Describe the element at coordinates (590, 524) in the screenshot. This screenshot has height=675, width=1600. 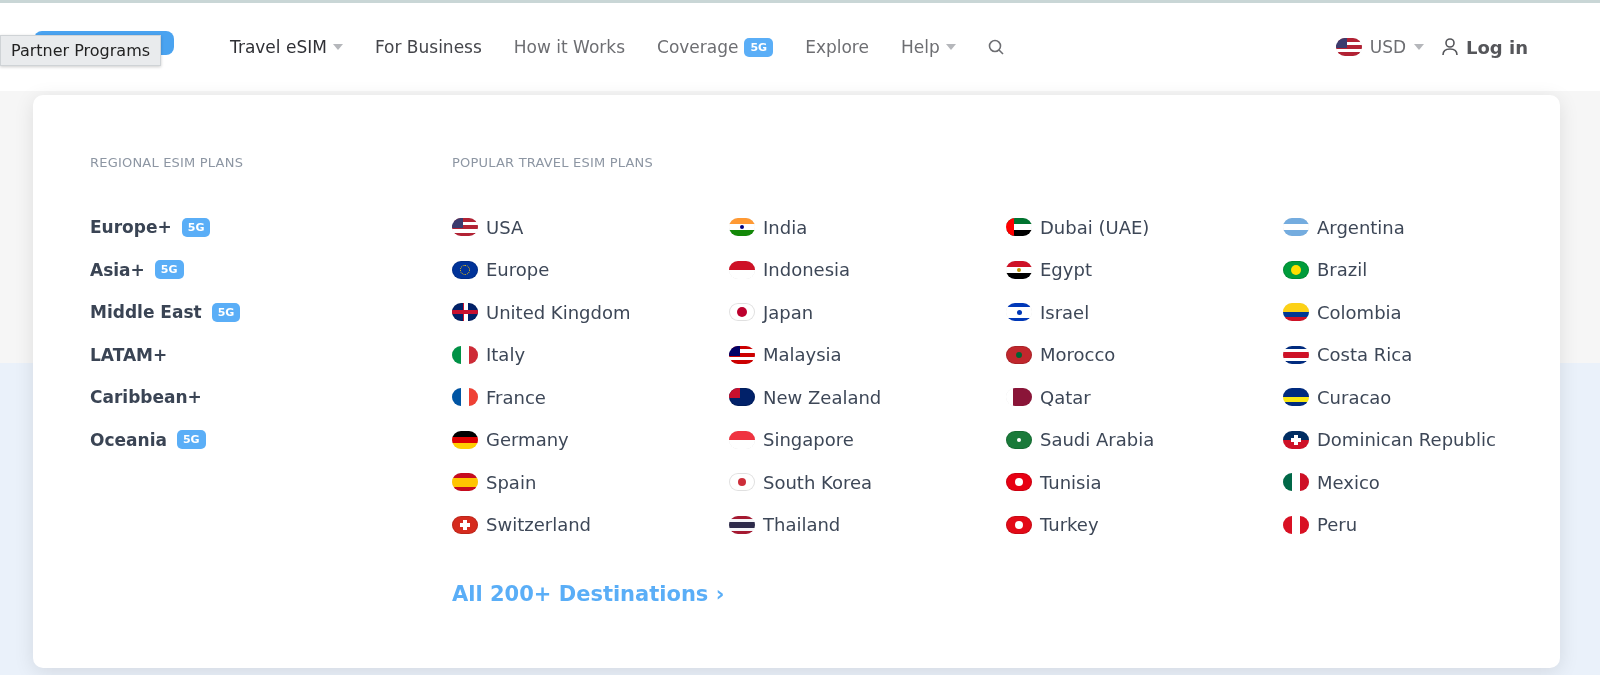
I see `country-link: Switzerland` at that location.